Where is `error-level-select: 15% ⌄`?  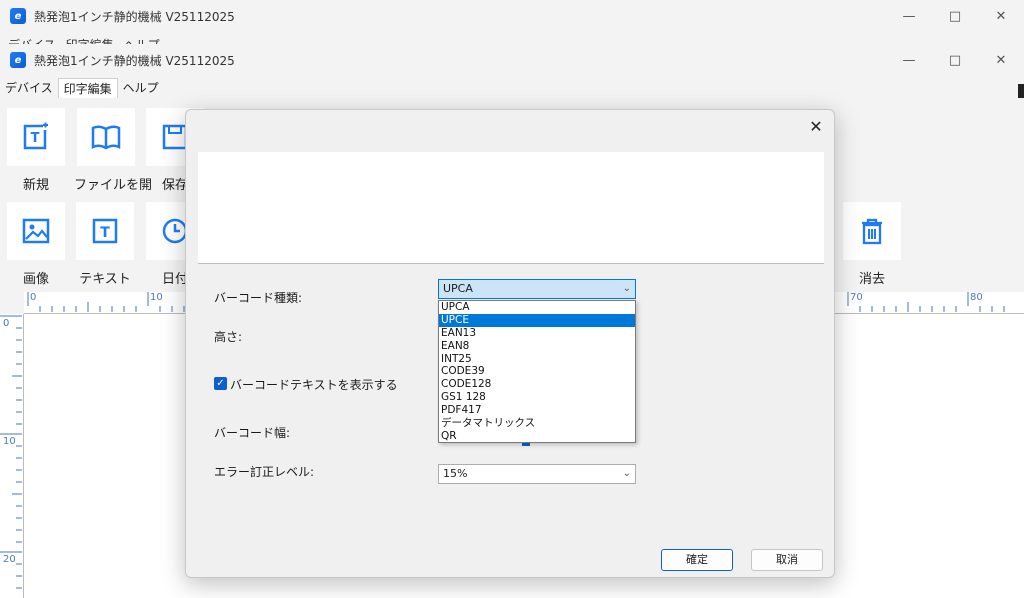 error-level-select: 15% ⌄ is located at coordinates (537, 474).